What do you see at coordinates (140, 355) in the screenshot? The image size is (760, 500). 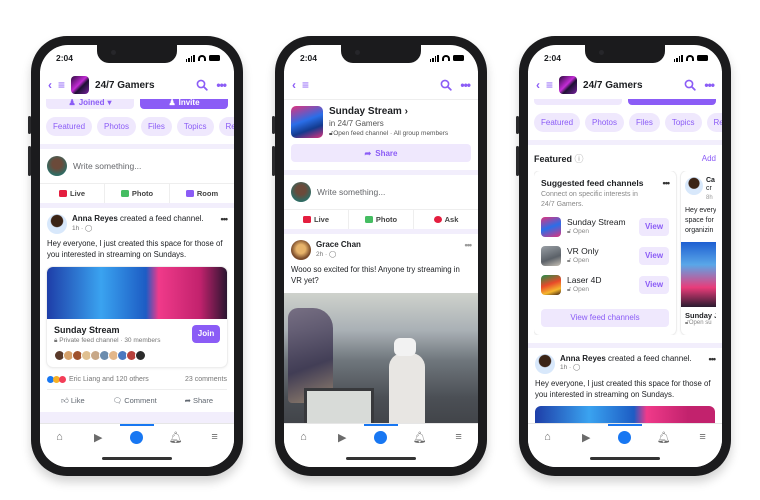 I see `member-avatar` at bounding box center [140, 355].